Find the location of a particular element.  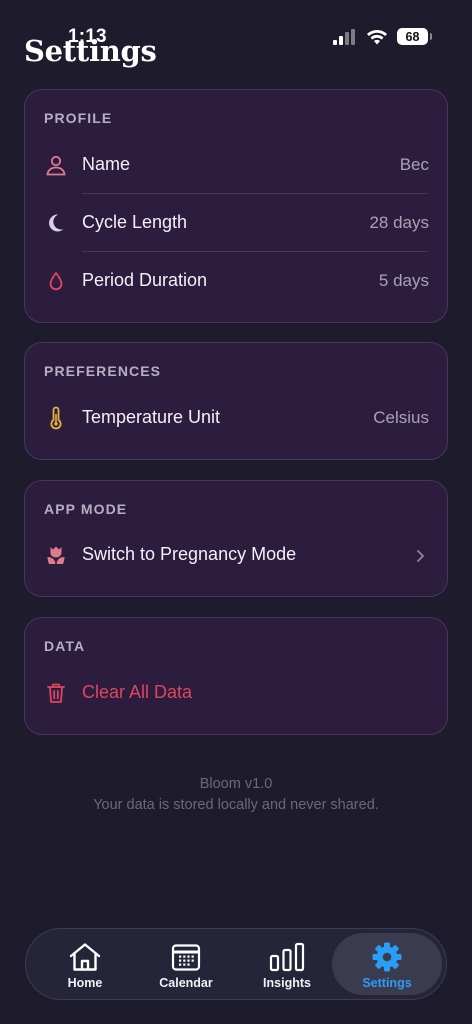

preferences-card: PREFERENCES Temperature Unit Celsius is located at coordinates (236, 401).